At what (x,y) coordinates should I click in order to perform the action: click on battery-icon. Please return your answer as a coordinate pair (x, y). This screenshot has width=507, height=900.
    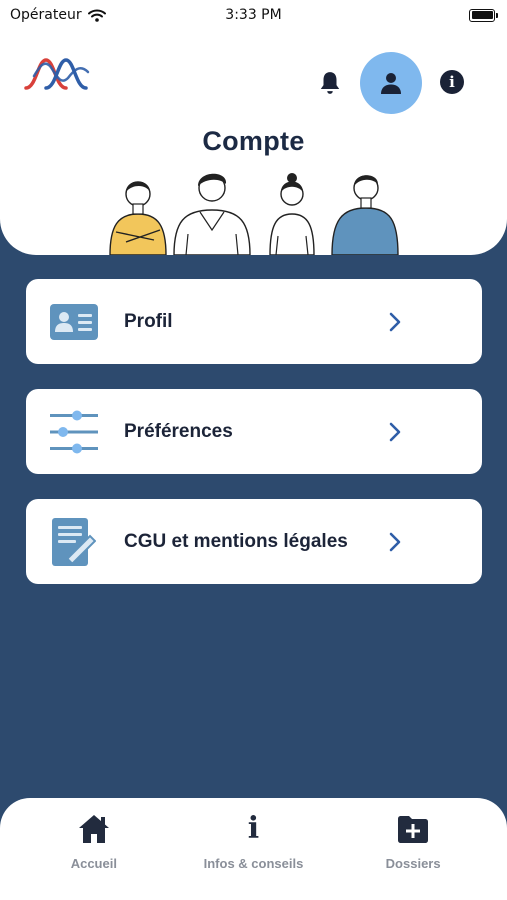
    Looking at the image, I should click on (483, 15).